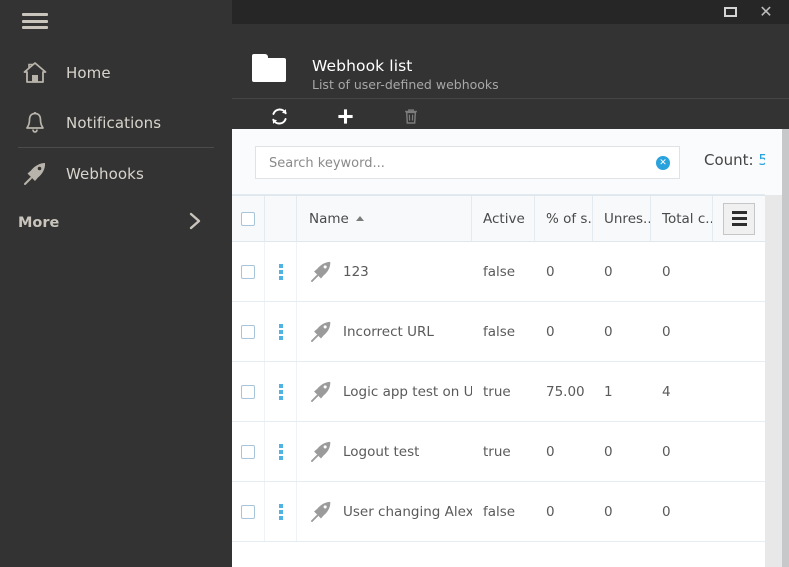 The image size is (789, 567). I want to click on cell-name: Logout test, so click(384, 451).